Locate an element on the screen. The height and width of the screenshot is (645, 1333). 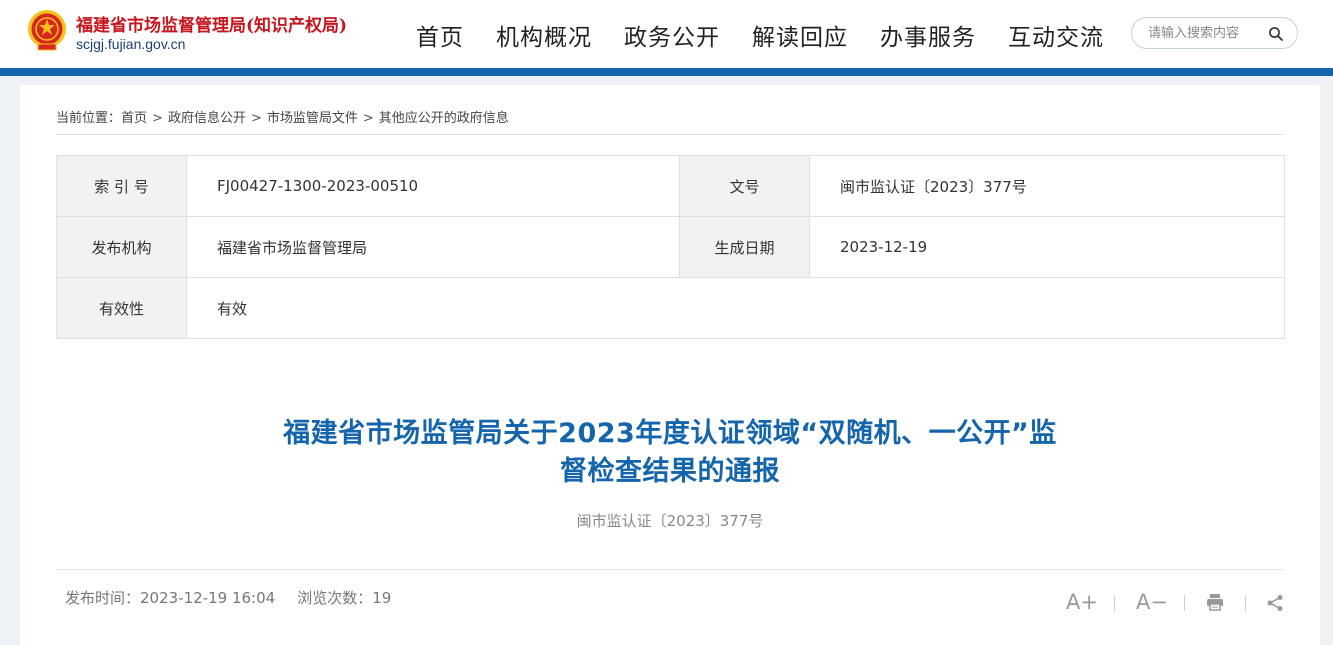
article-title: 福建省市场监管局关于2023年度认证领域“双随机、一公开”监 督检查结果的通报 is located at coordinates (670, 453).